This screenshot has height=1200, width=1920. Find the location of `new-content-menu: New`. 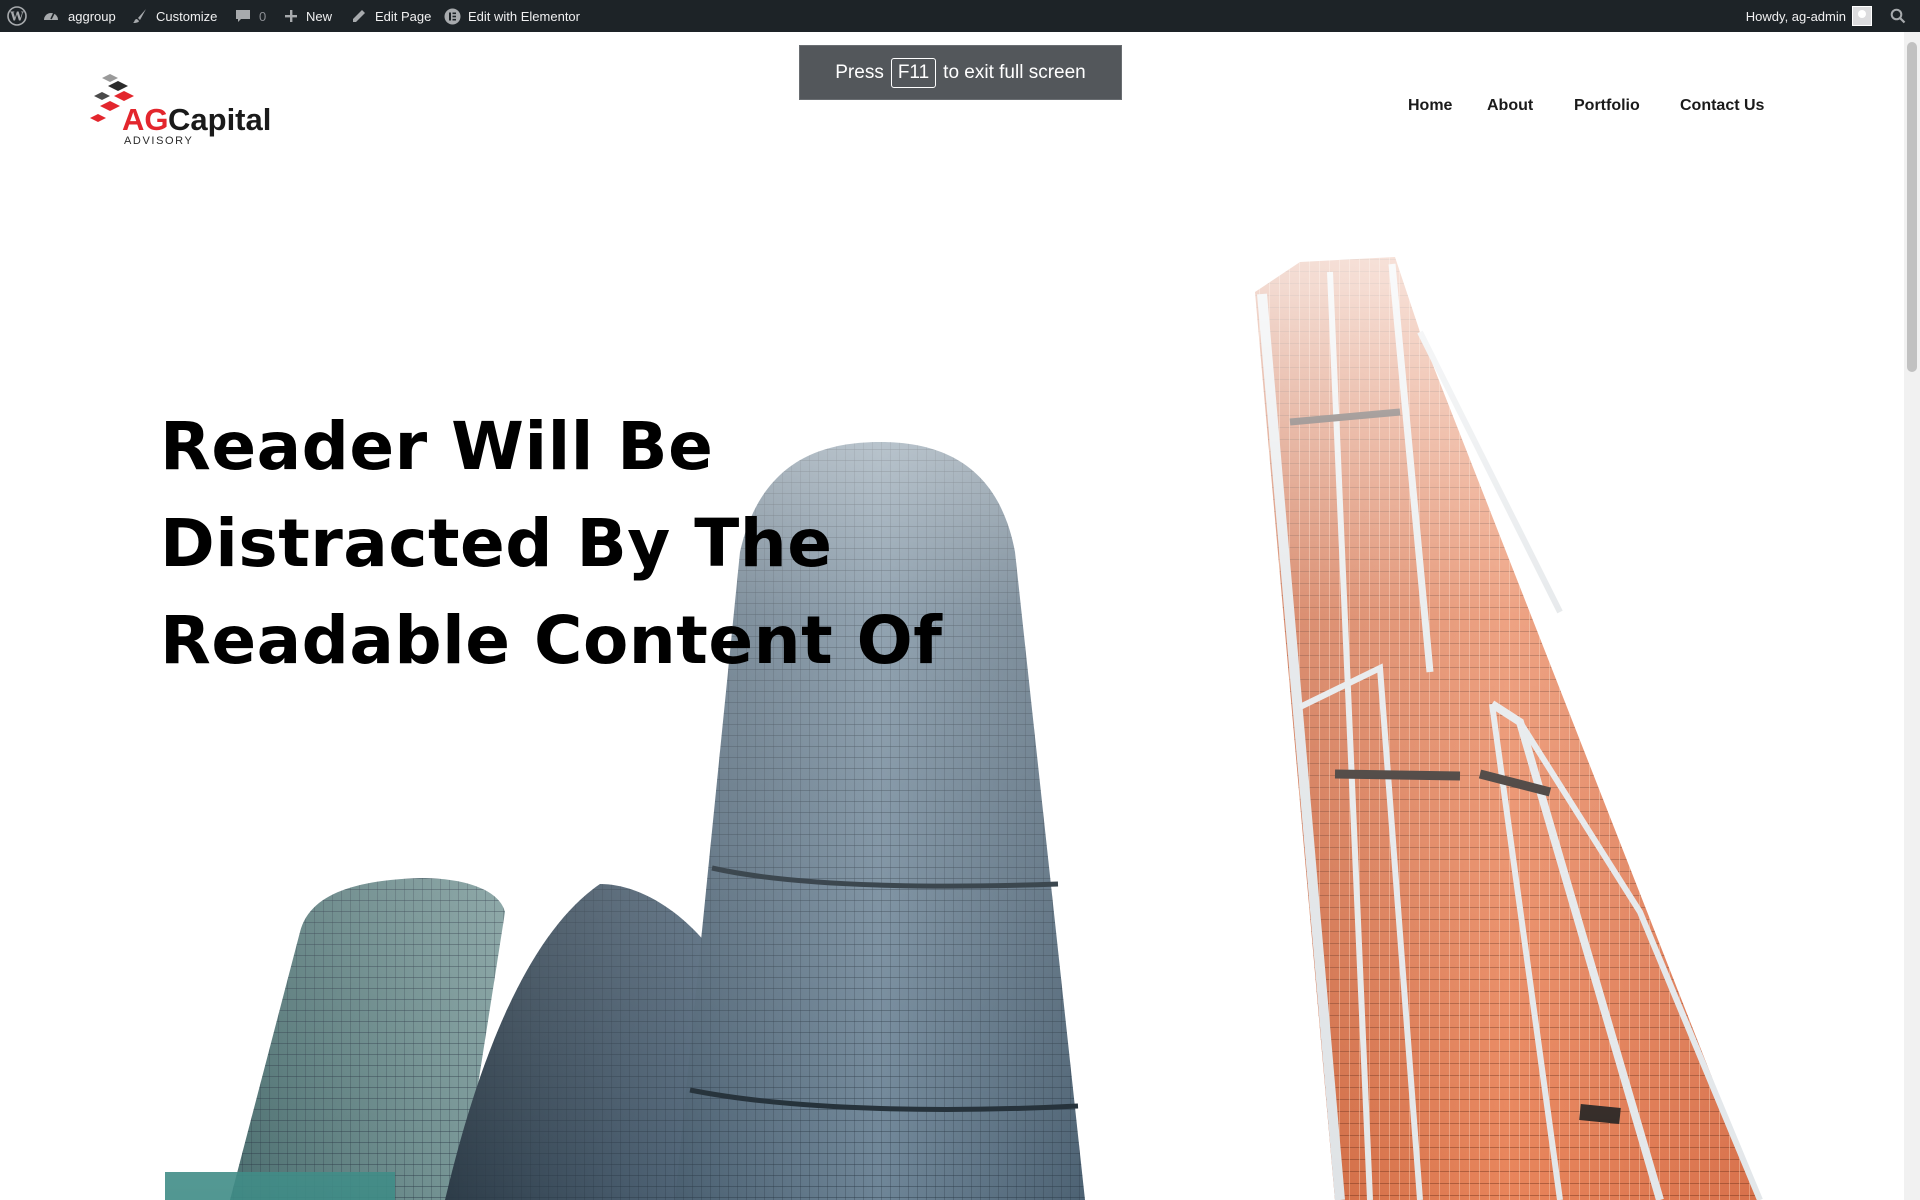

new-content-menu: New is located at coordinates (308, 16).